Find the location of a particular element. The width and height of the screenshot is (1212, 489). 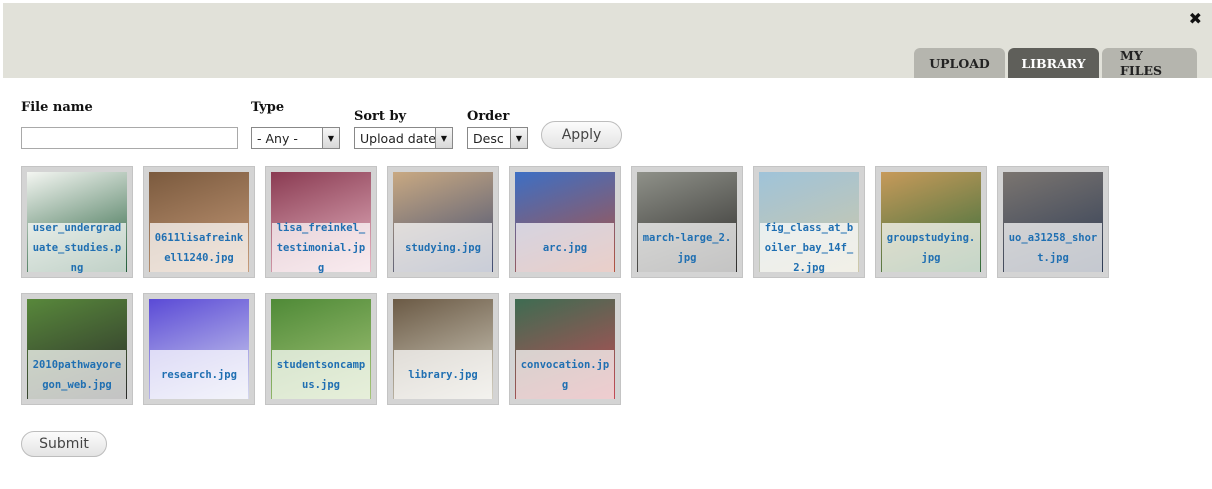

file-name-link: research.jpg is located at coordinates (199, 375).